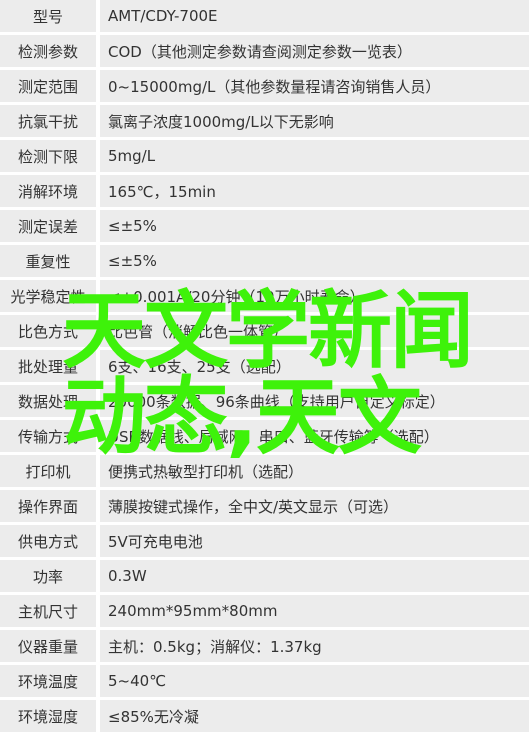  Describe the element at coordinates (48, 506) in the screenshot. I see `spec-label: 操作界面` at that location.